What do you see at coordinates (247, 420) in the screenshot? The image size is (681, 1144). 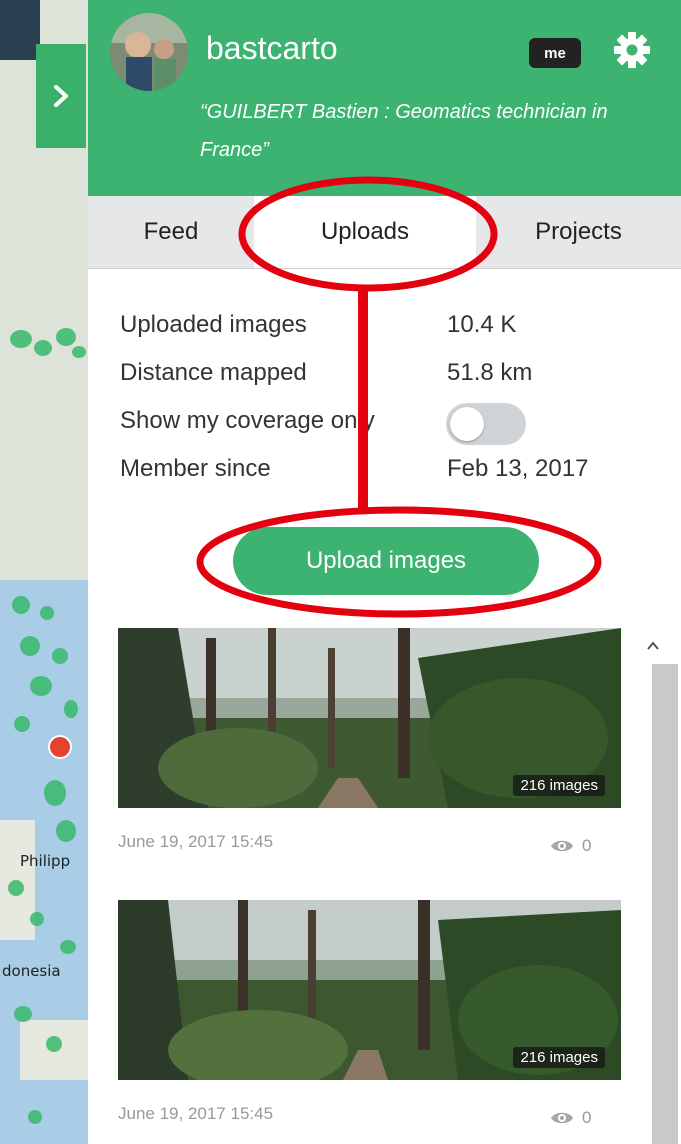 I see `stat-label: Show my coverage only` at bounding box center [247, 420].